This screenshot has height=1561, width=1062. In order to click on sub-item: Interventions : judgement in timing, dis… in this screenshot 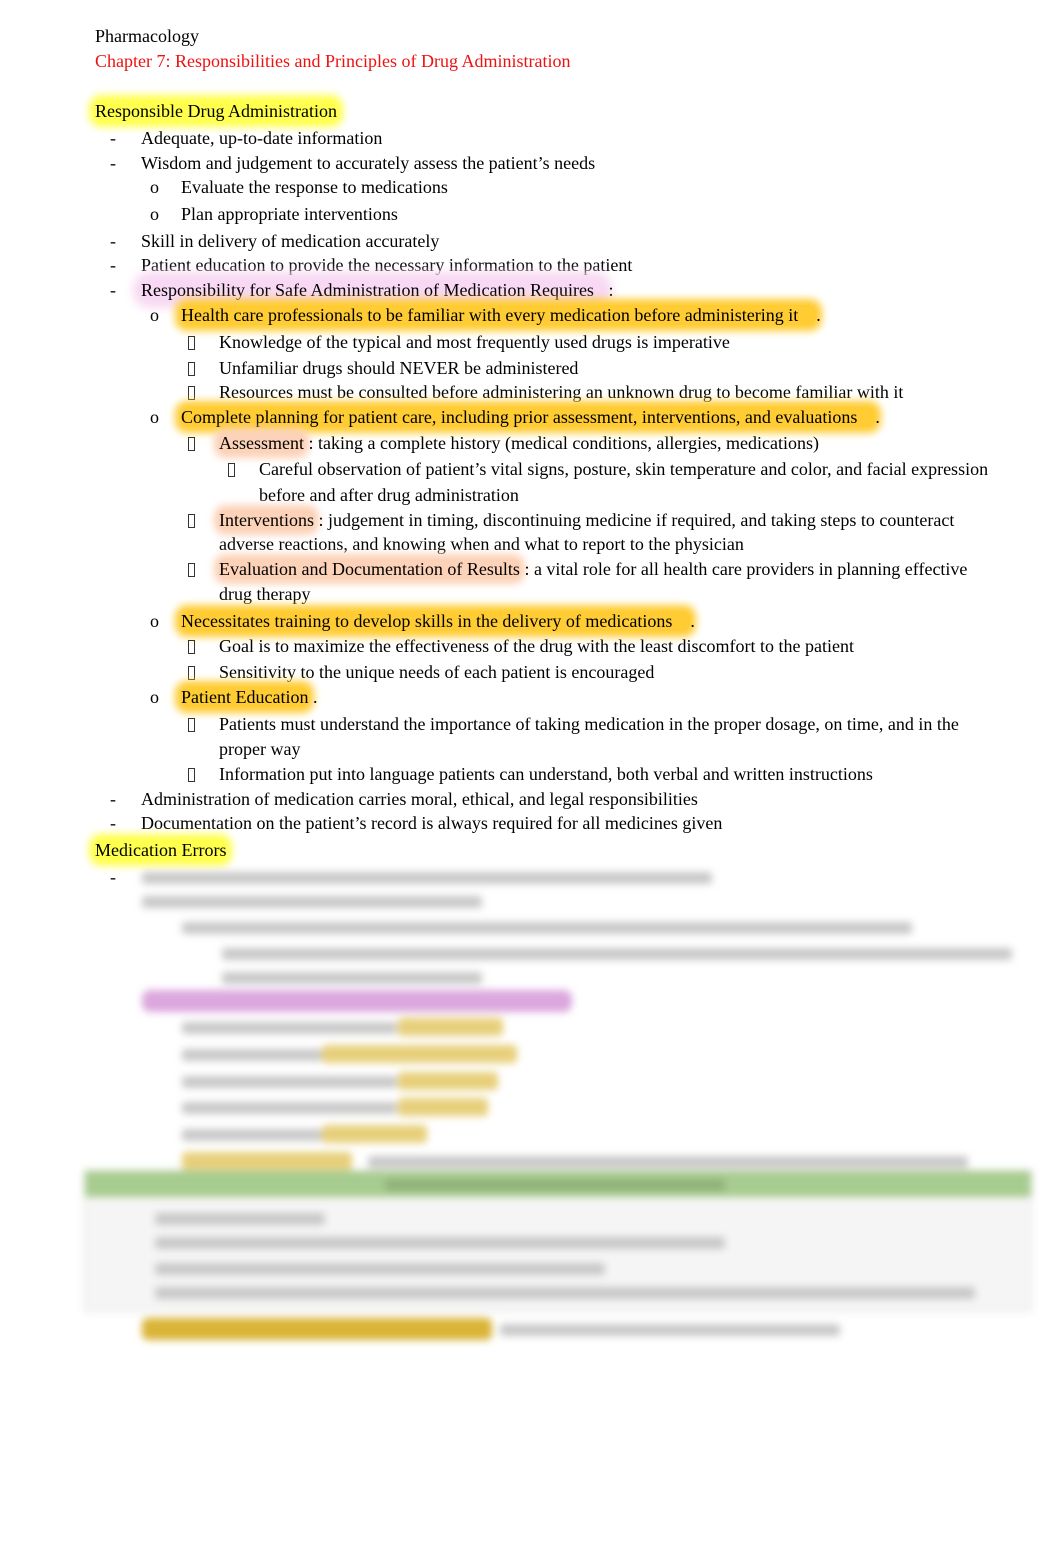, I will do `click(571, 520)`.